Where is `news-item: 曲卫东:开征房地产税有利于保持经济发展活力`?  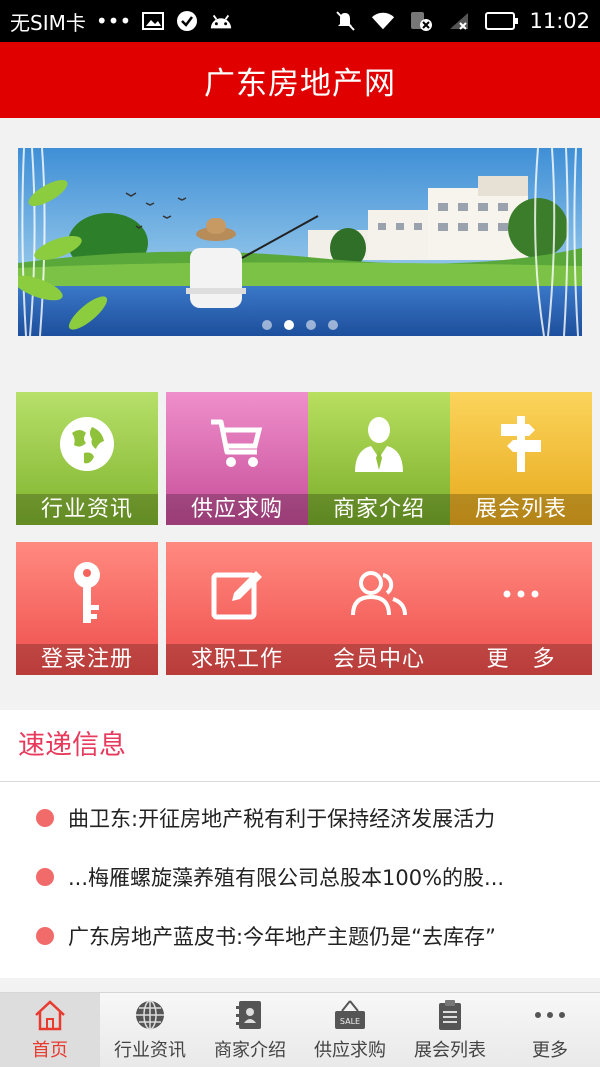
news-item: 曲卫东:开征房地产税有利于保持经济发展活力 is located at coordinates (300, 817).